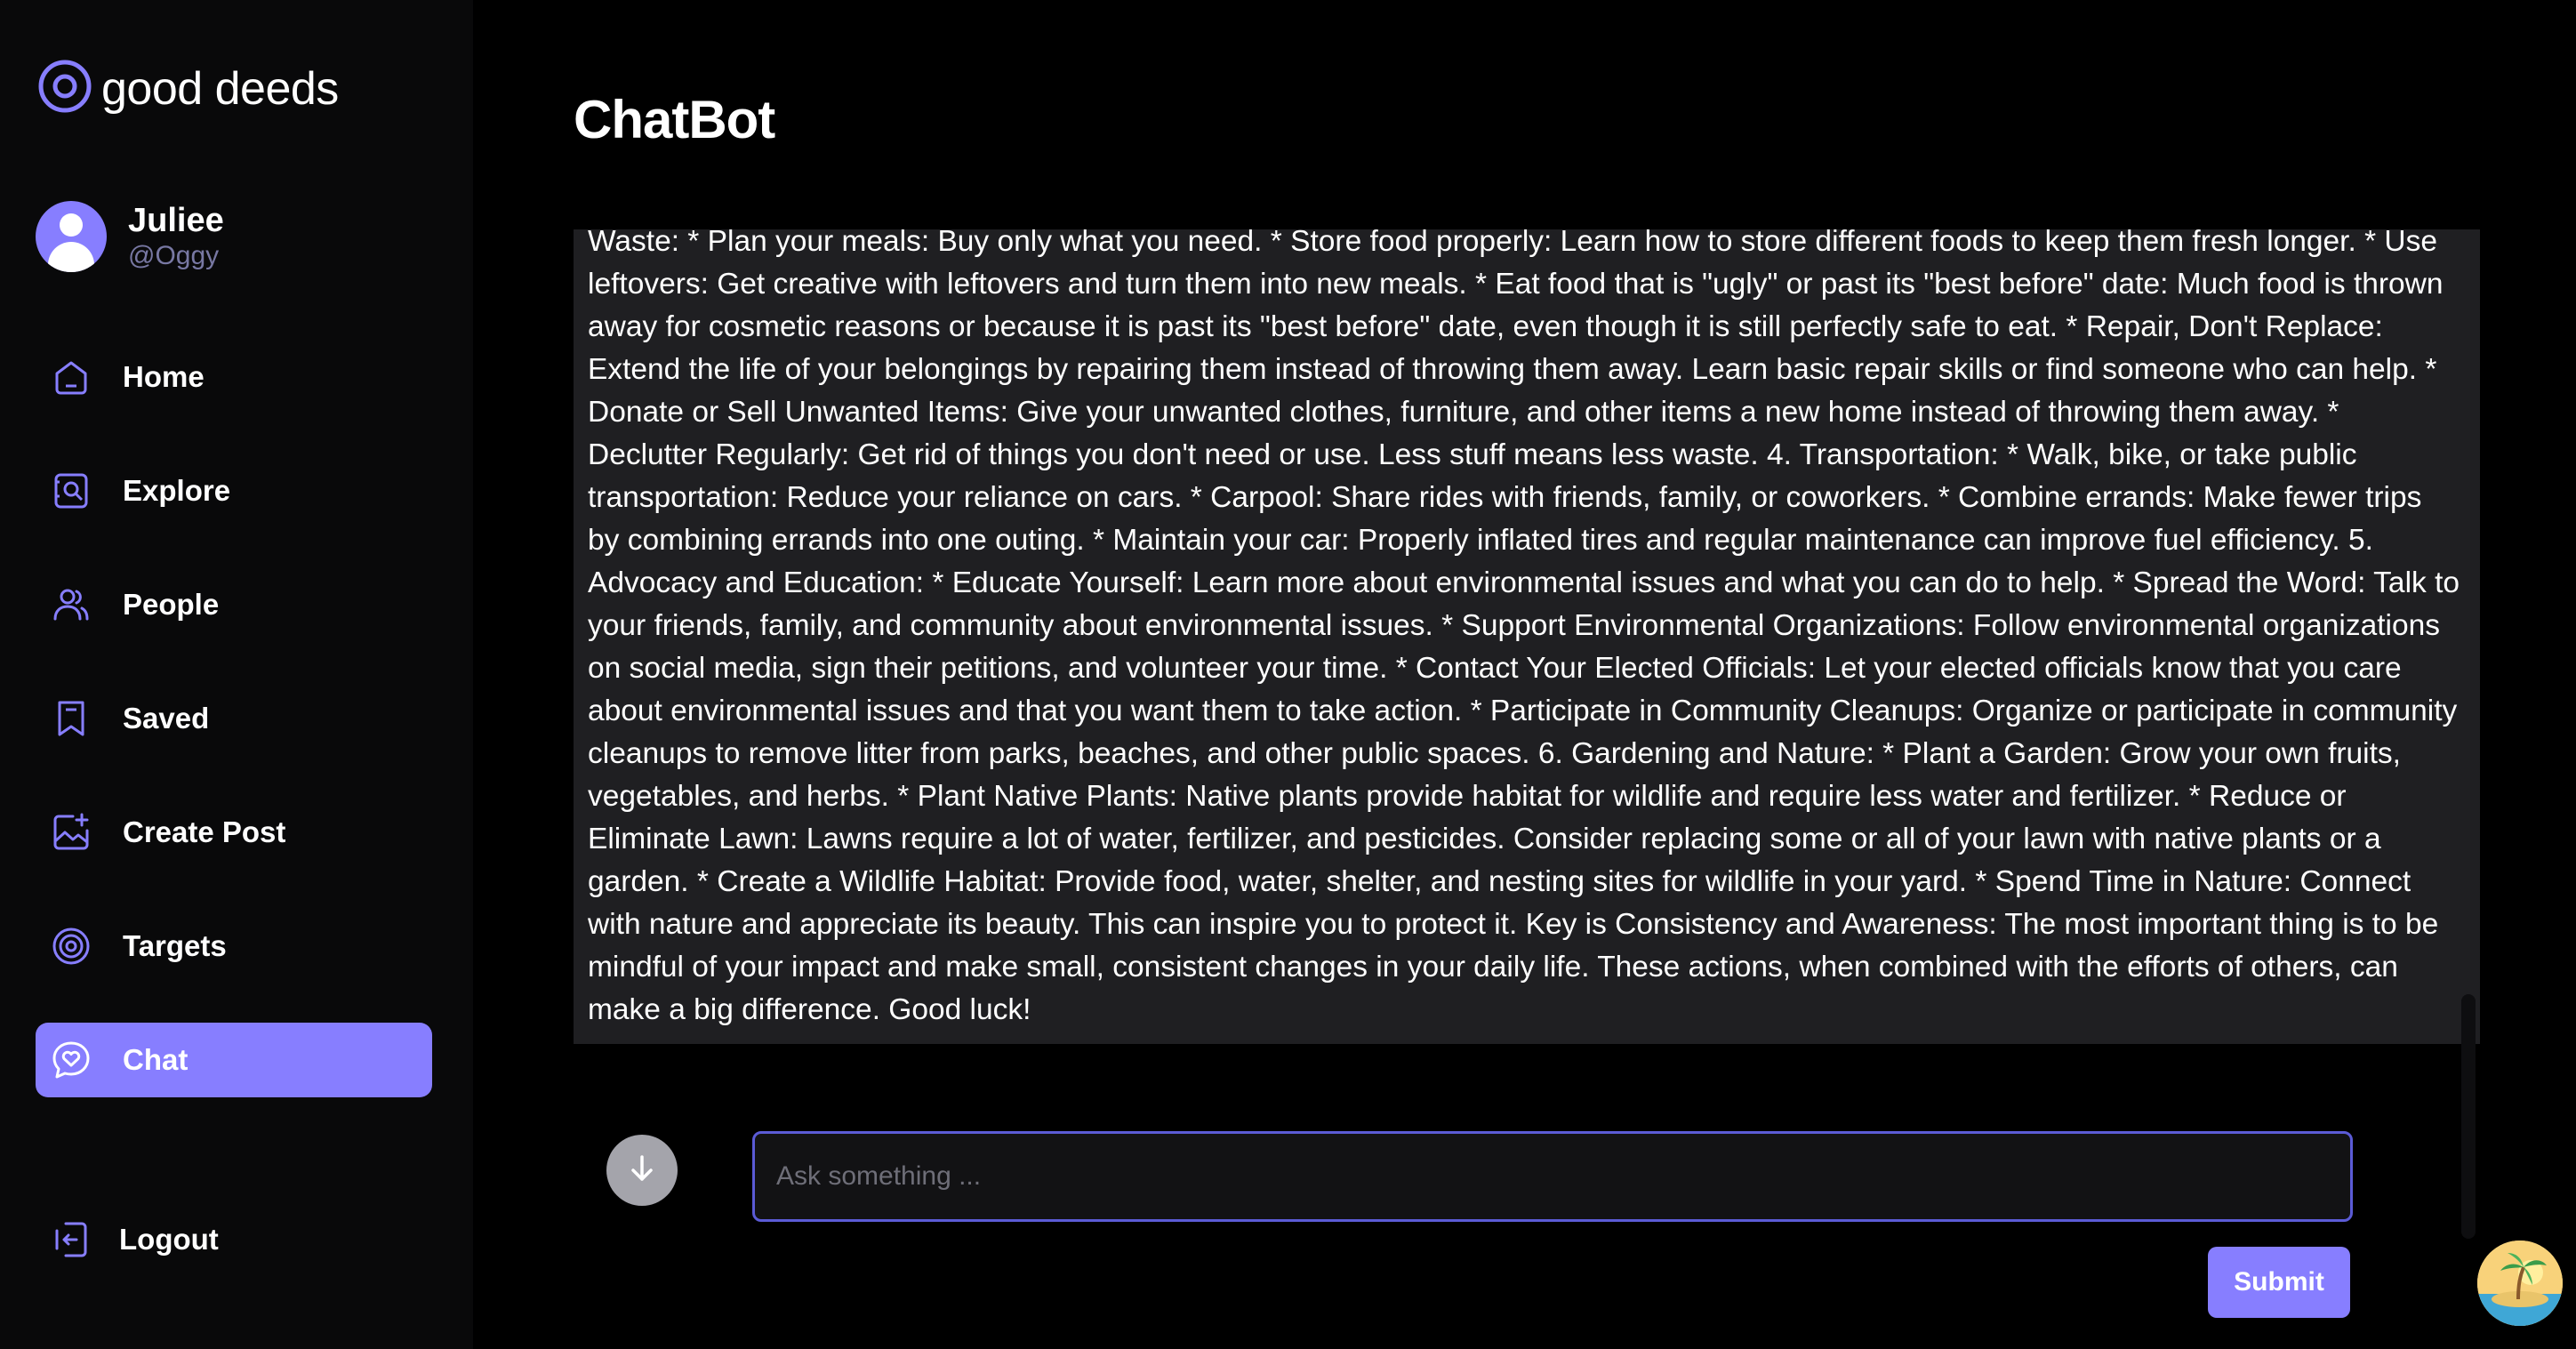  I want to click on sidebar-item-label: Targets, so click(175, 945).